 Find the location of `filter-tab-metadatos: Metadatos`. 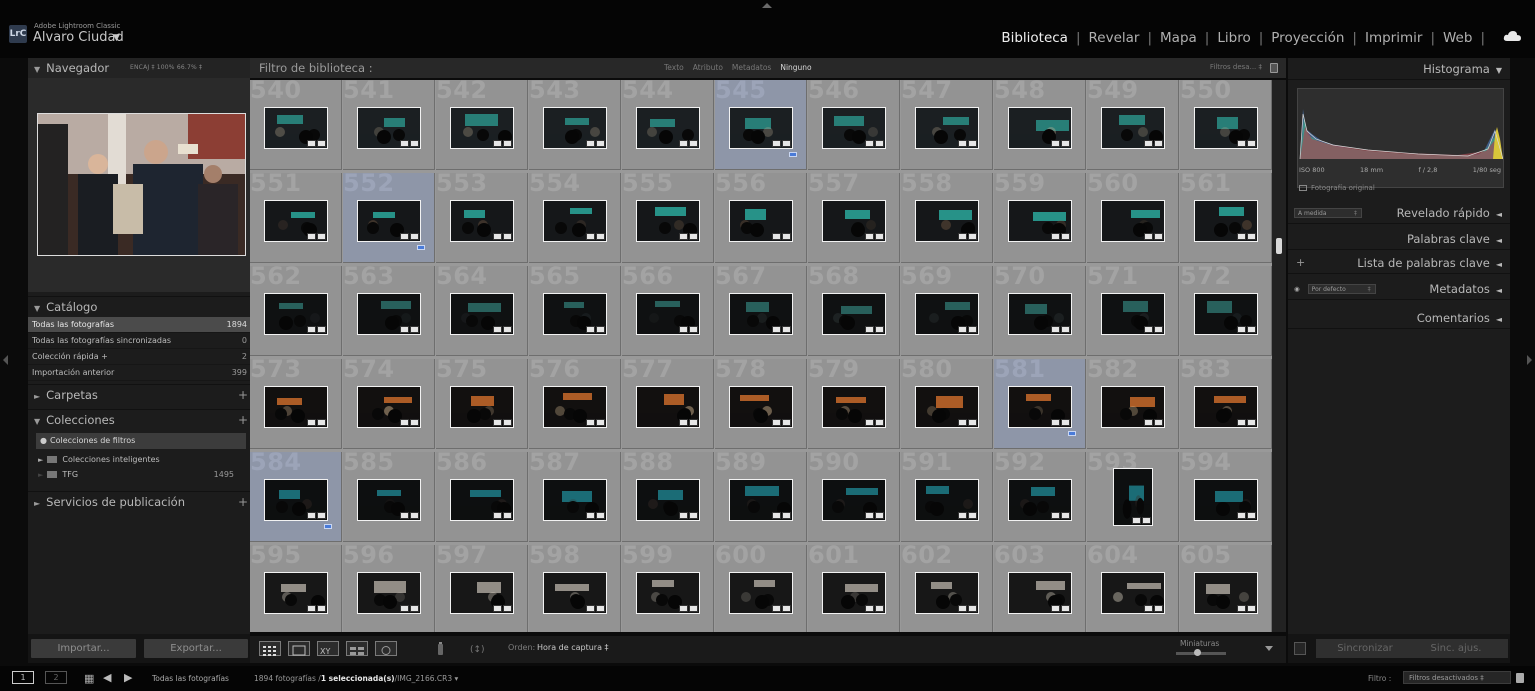

filter-tab-metadatos: Metadatos is located at coordinates (751, 67).